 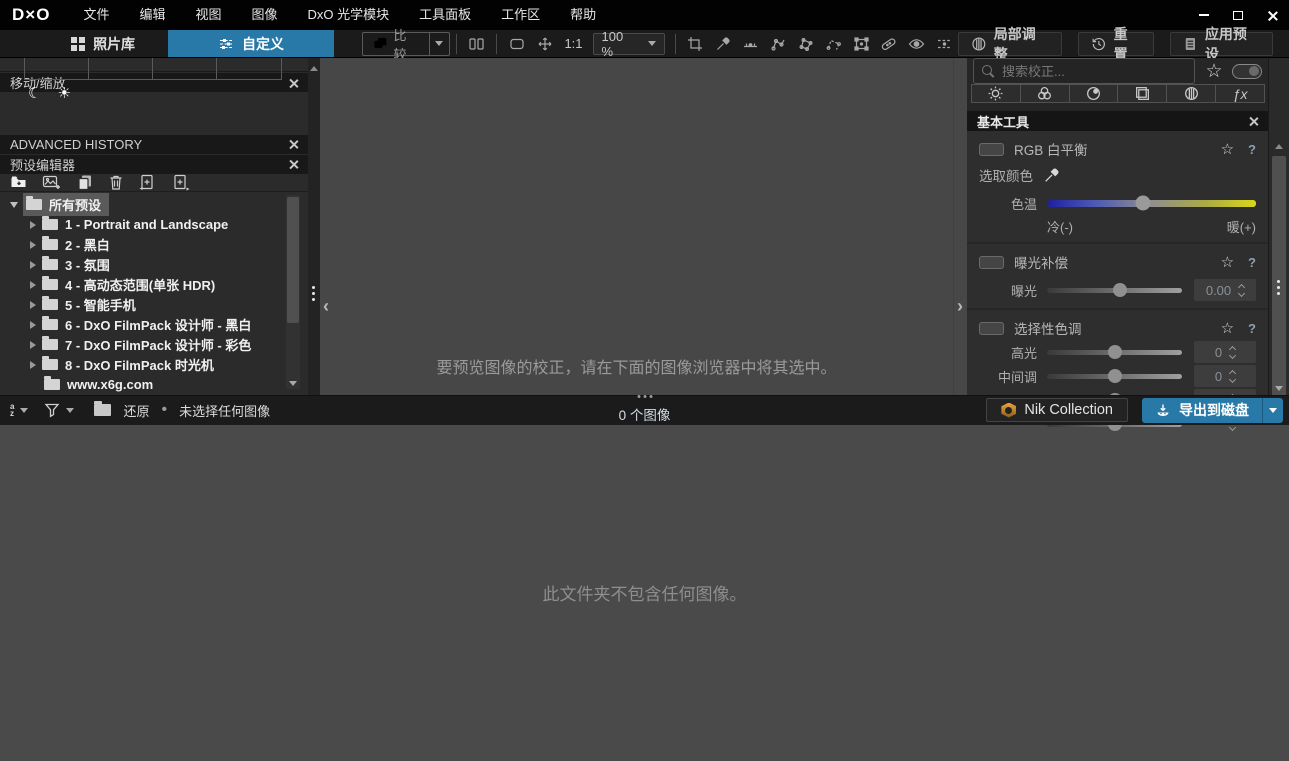 What do you see at coordinates (628, 44) in the screenshot?
I see `zoom-level-select: 100 %` at bounding box center [628, 44].